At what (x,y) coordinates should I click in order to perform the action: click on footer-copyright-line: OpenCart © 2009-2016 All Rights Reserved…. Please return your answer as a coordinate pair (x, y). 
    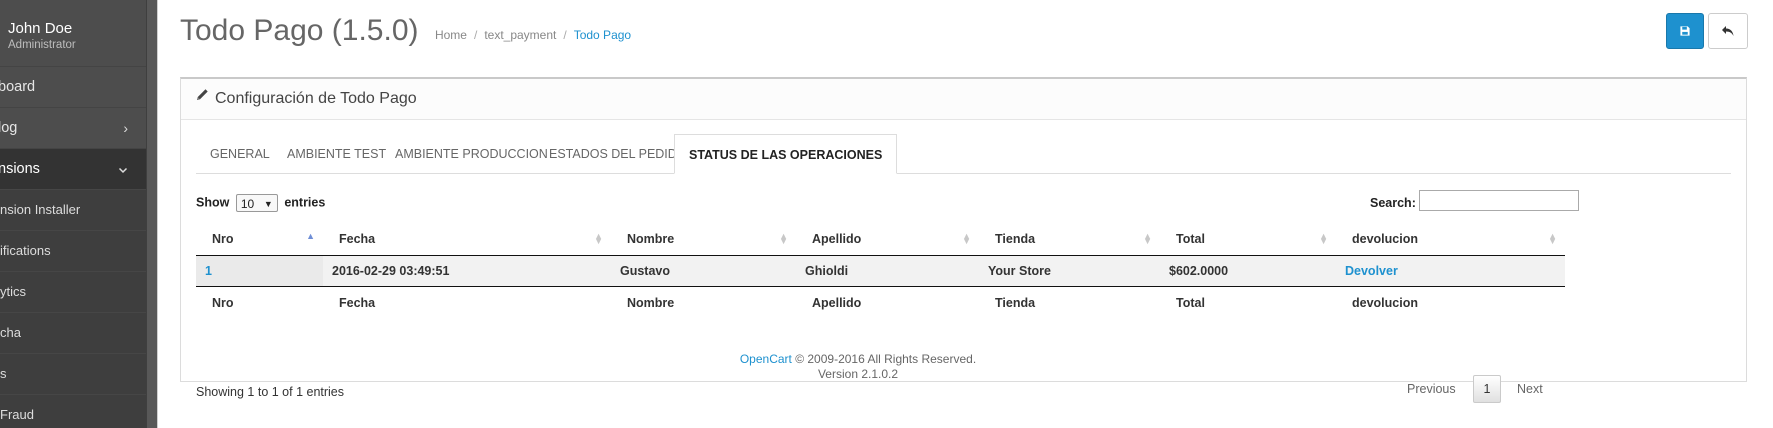
    Looking at the image, I should click on (858, 359).